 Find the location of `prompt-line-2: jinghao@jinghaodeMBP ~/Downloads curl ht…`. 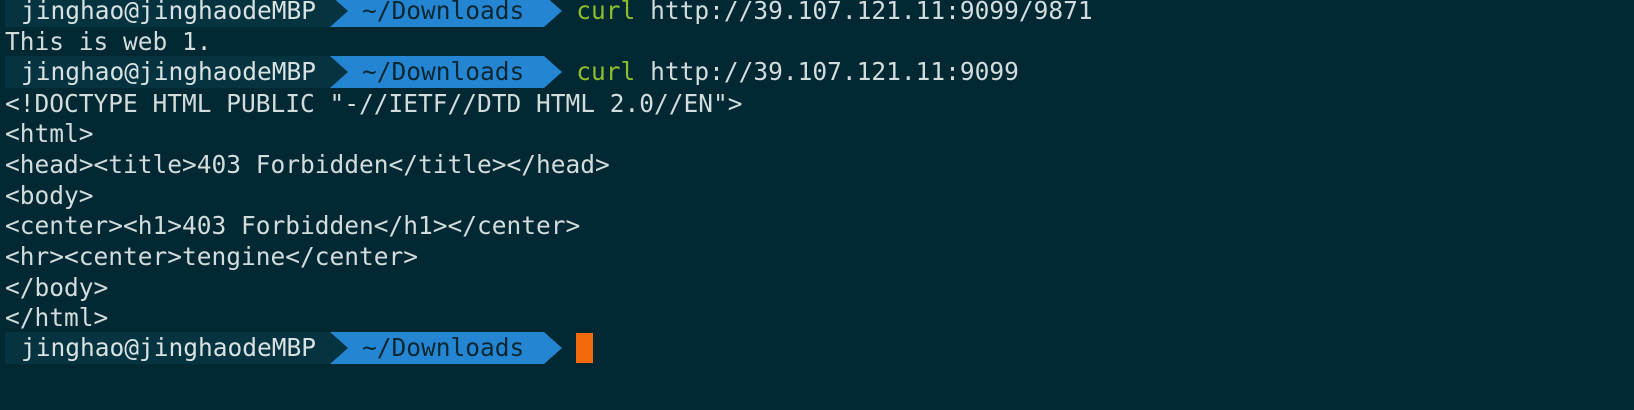

prompt-line-2: jinghao@jinghaodeMBP ~/Downloads curl ht… is located at coordinates (512, 72).